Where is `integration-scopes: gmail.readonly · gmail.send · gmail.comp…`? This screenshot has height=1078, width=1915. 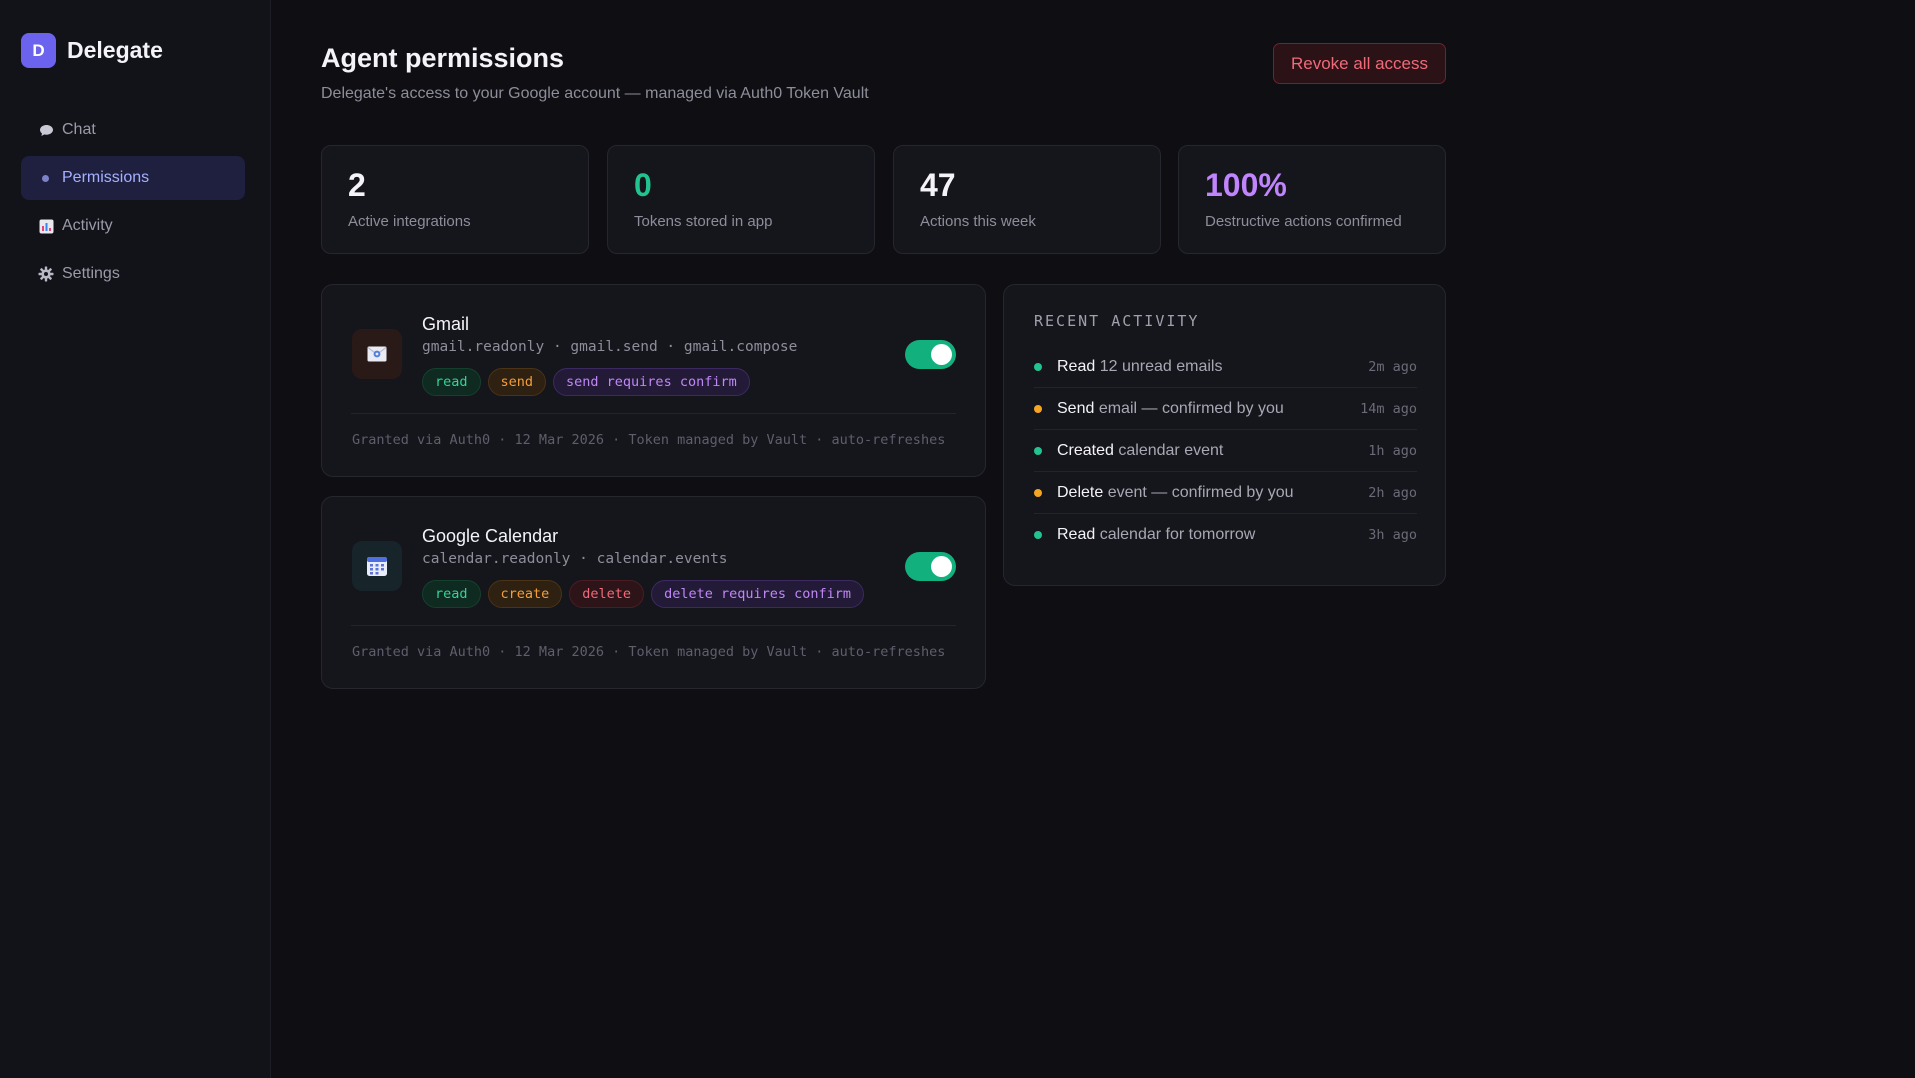
integration-scopes: gmail.readonly · gmail.send · gmail.comp… is located at coordinates (610, 347).